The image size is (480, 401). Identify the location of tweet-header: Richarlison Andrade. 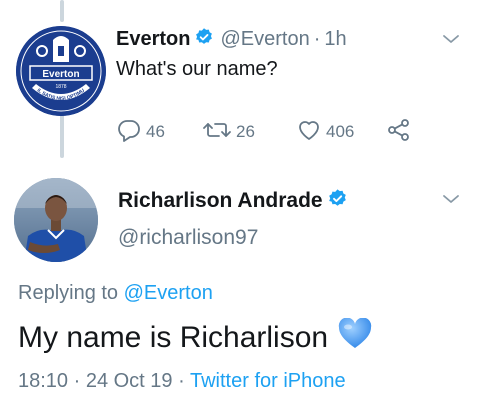
(233, 201).